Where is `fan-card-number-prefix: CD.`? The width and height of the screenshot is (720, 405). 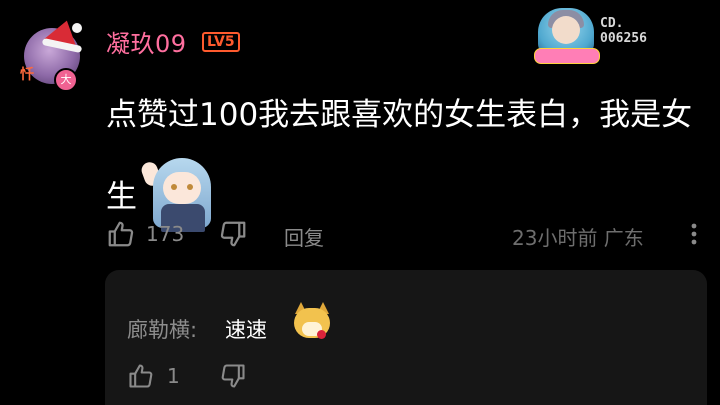
fan-card-number-prefix: CD. is located at coordinates (612, 23).